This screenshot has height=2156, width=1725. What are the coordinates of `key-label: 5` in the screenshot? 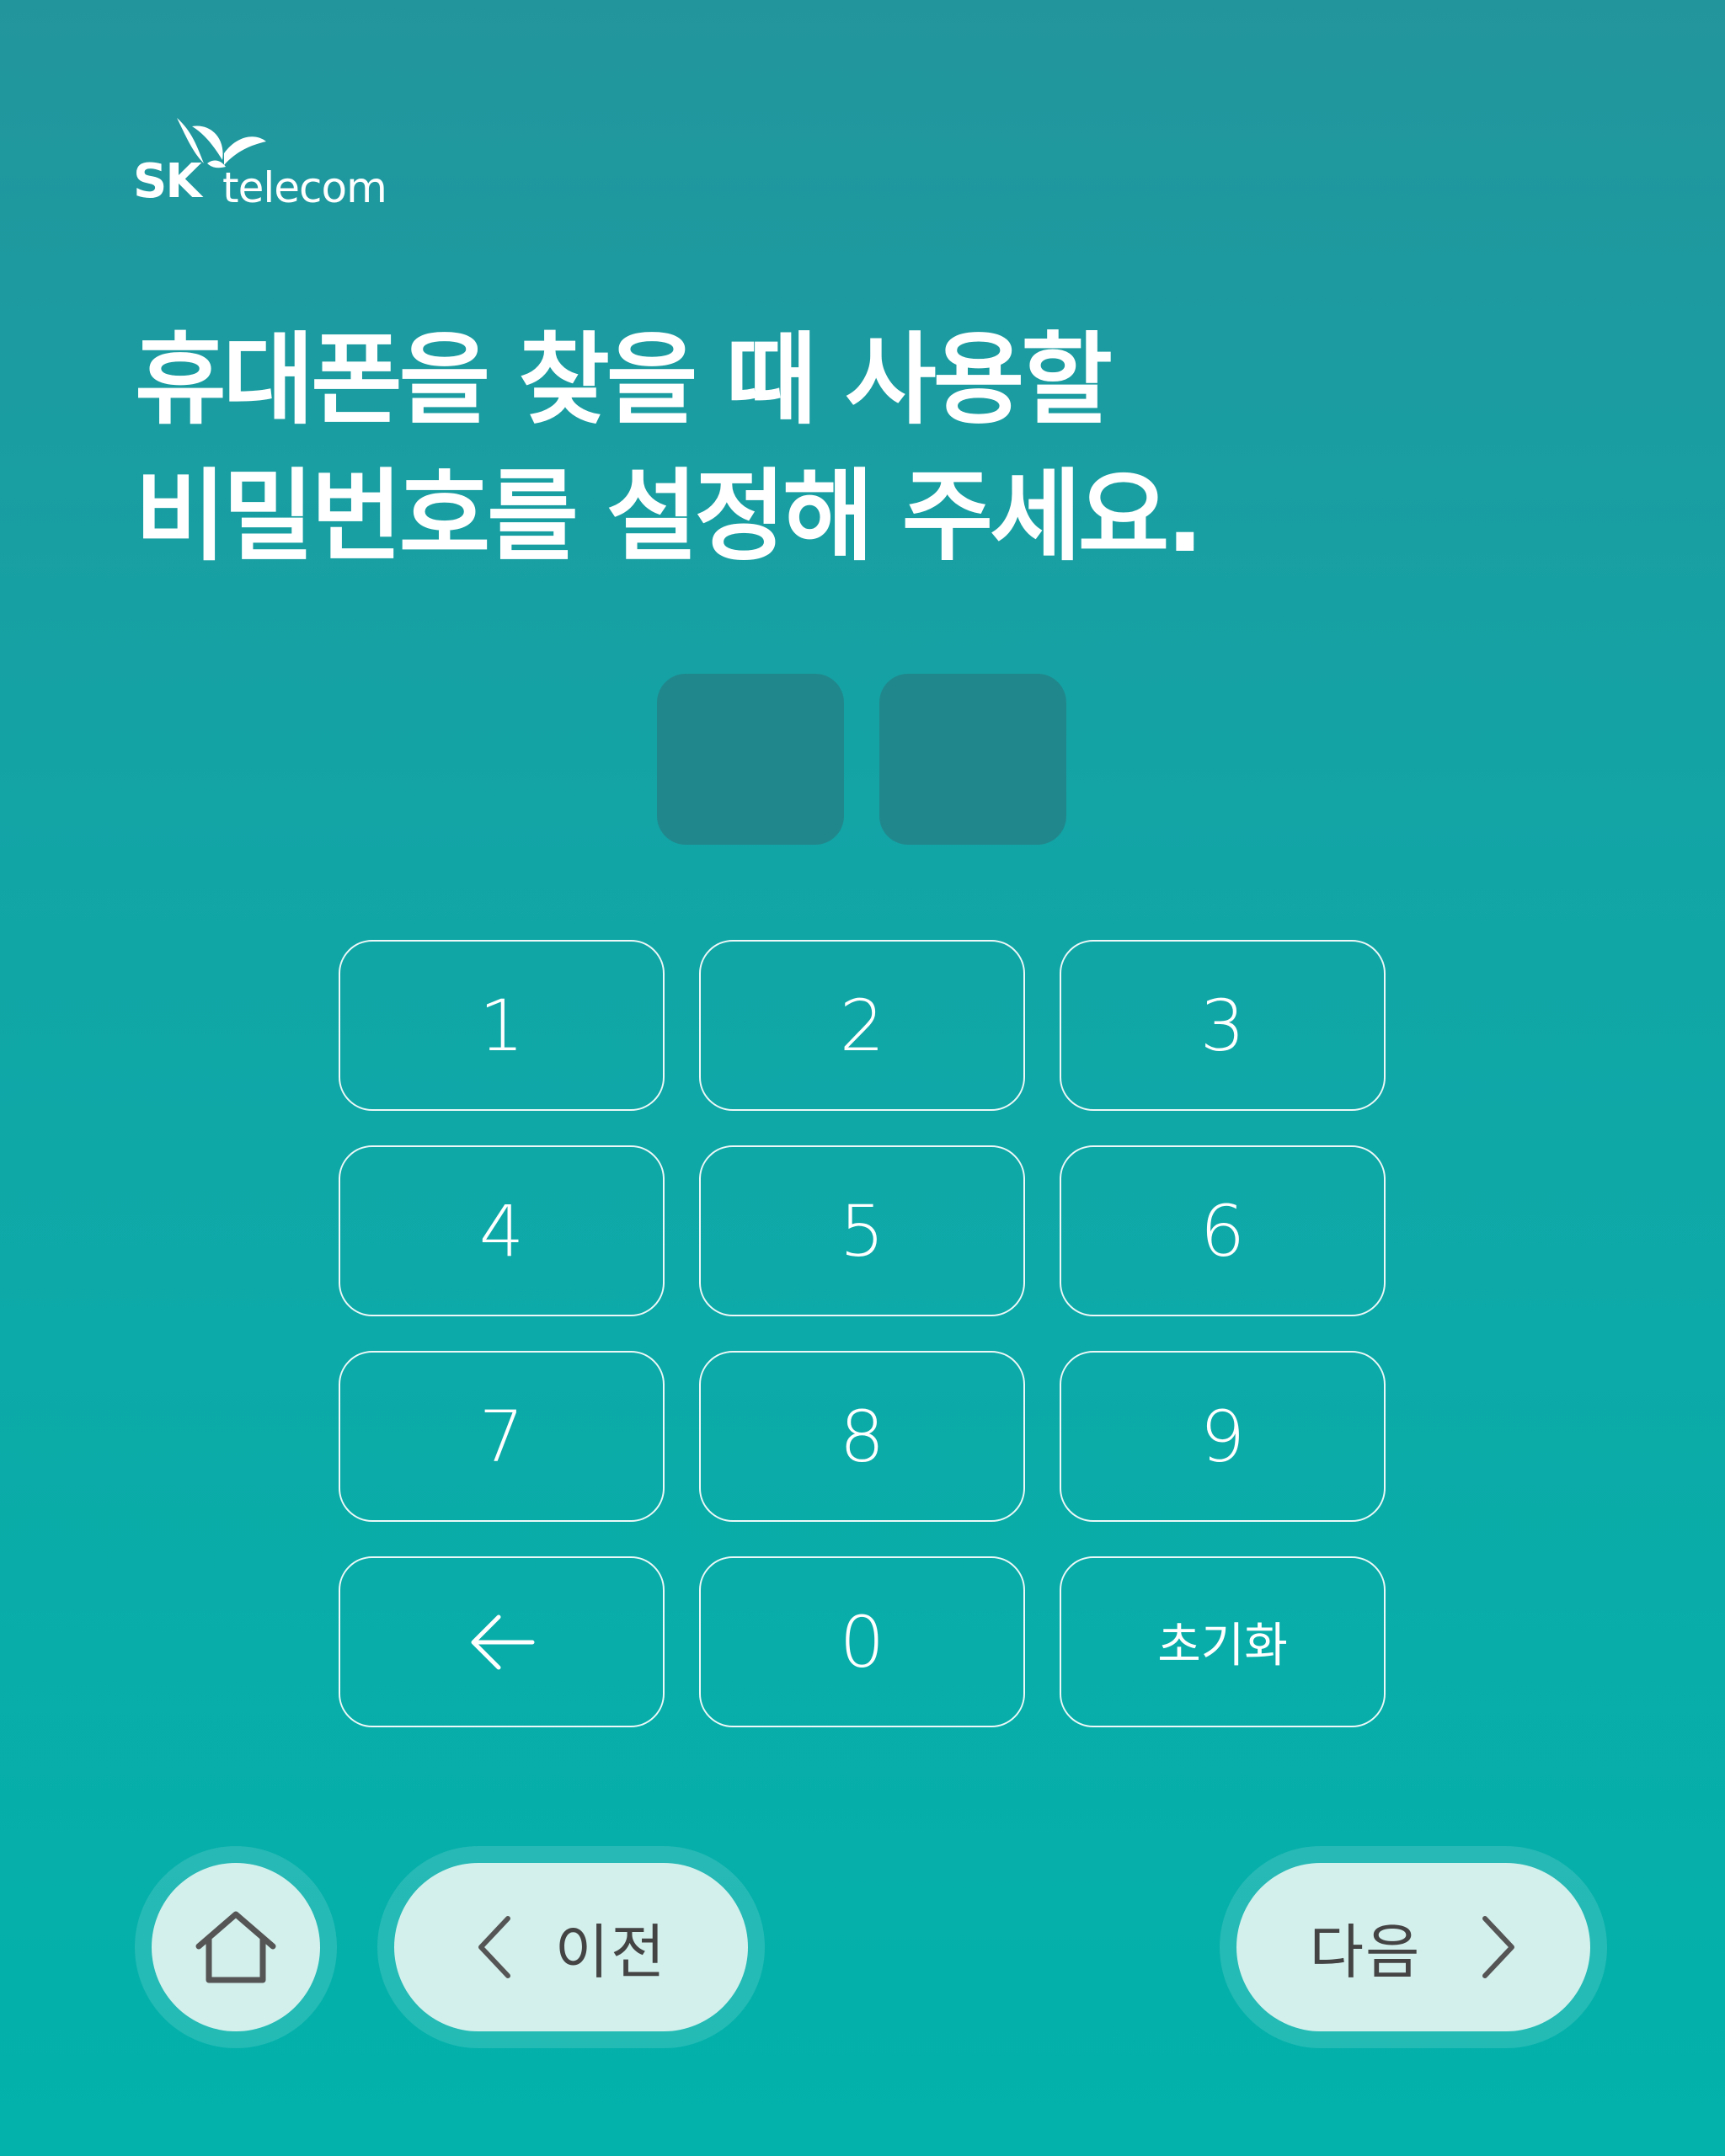 It's located at (862, 1231).